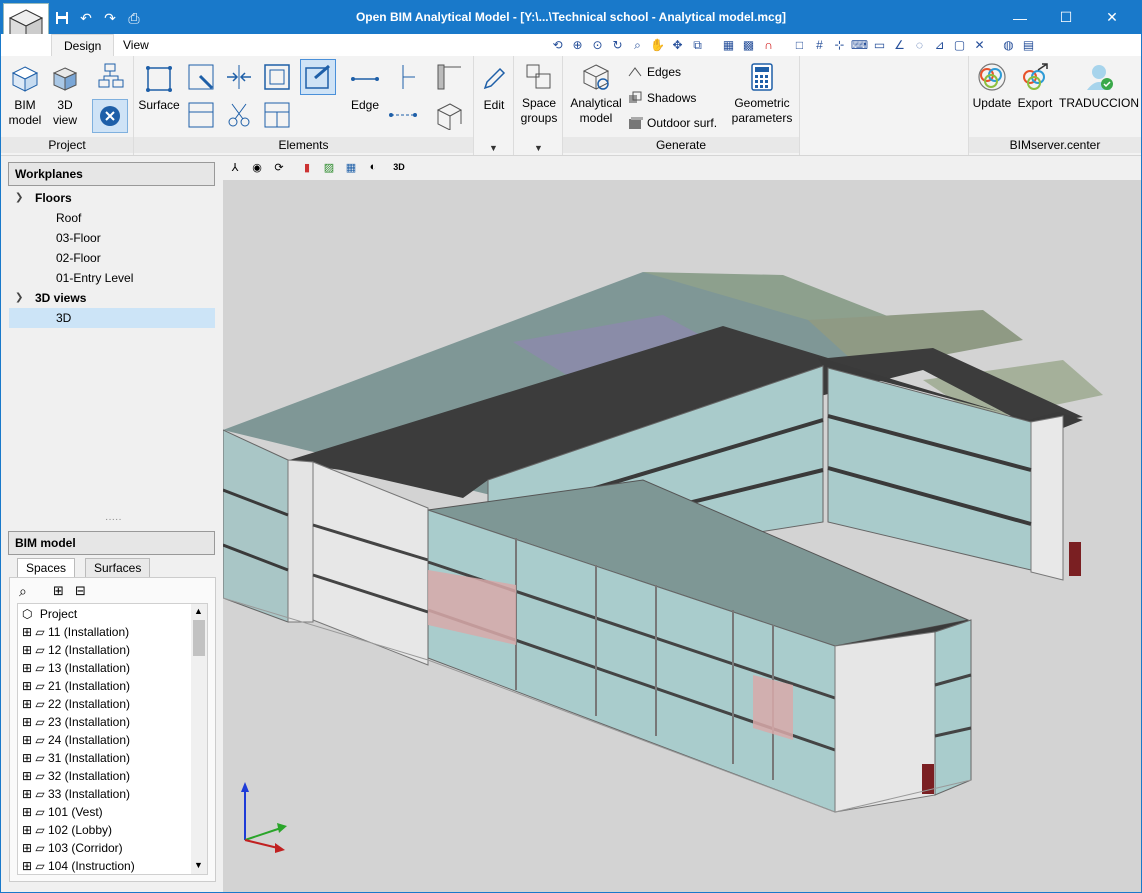 The width and height of the screenshot is (1142, 893). What do you see at coordinates (76, 650) in the screenshot?
I see `list-item: ⊞ ▱ 12 (Installation)` at bounding box center [76, 650].